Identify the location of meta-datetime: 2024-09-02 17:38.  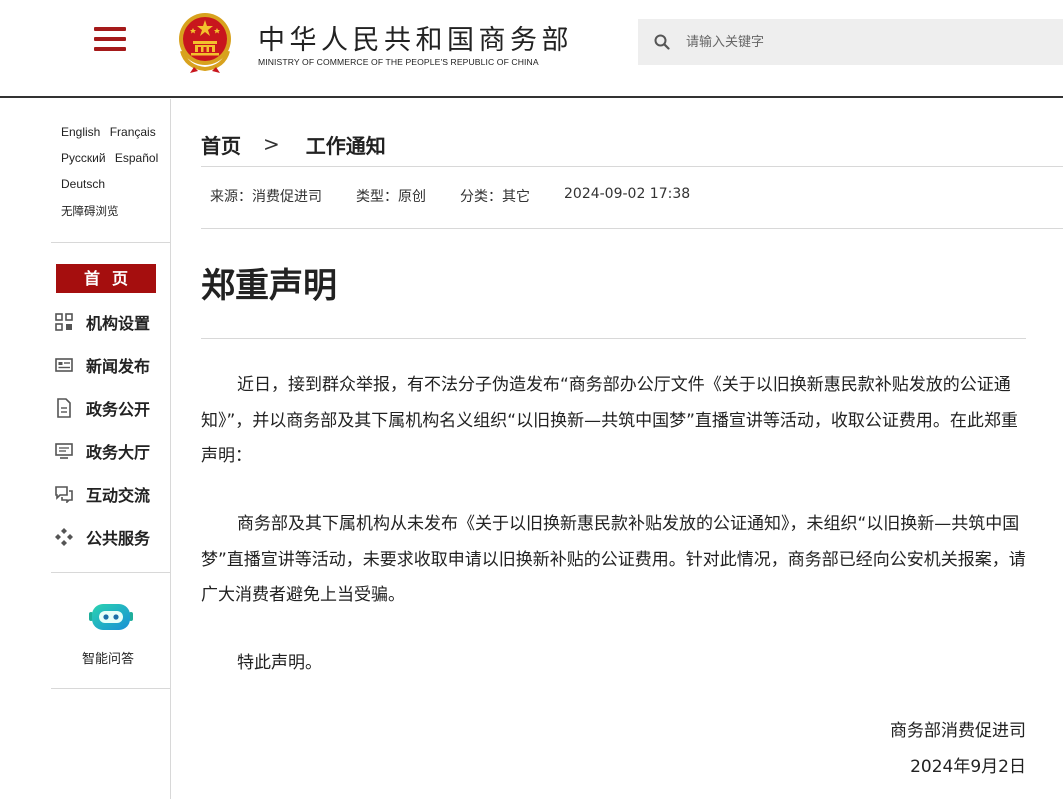
(627, 194).